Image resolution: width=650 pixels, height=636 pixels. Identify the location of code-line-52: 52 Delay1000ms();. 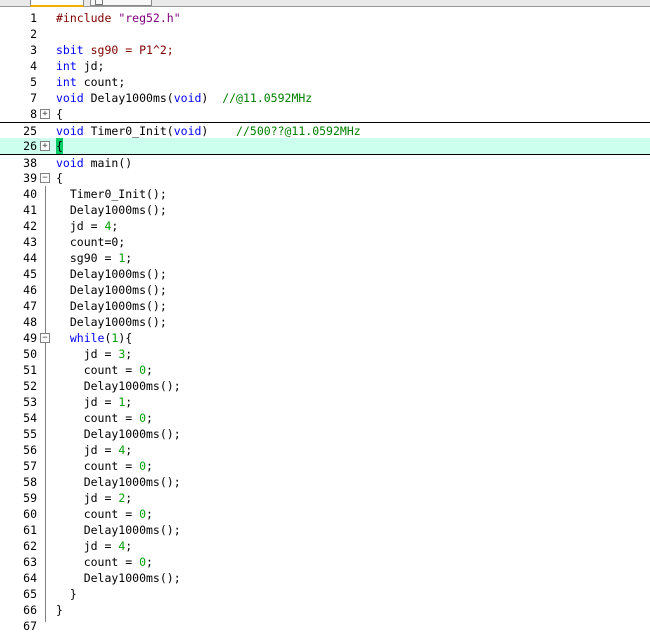
(325, 386).